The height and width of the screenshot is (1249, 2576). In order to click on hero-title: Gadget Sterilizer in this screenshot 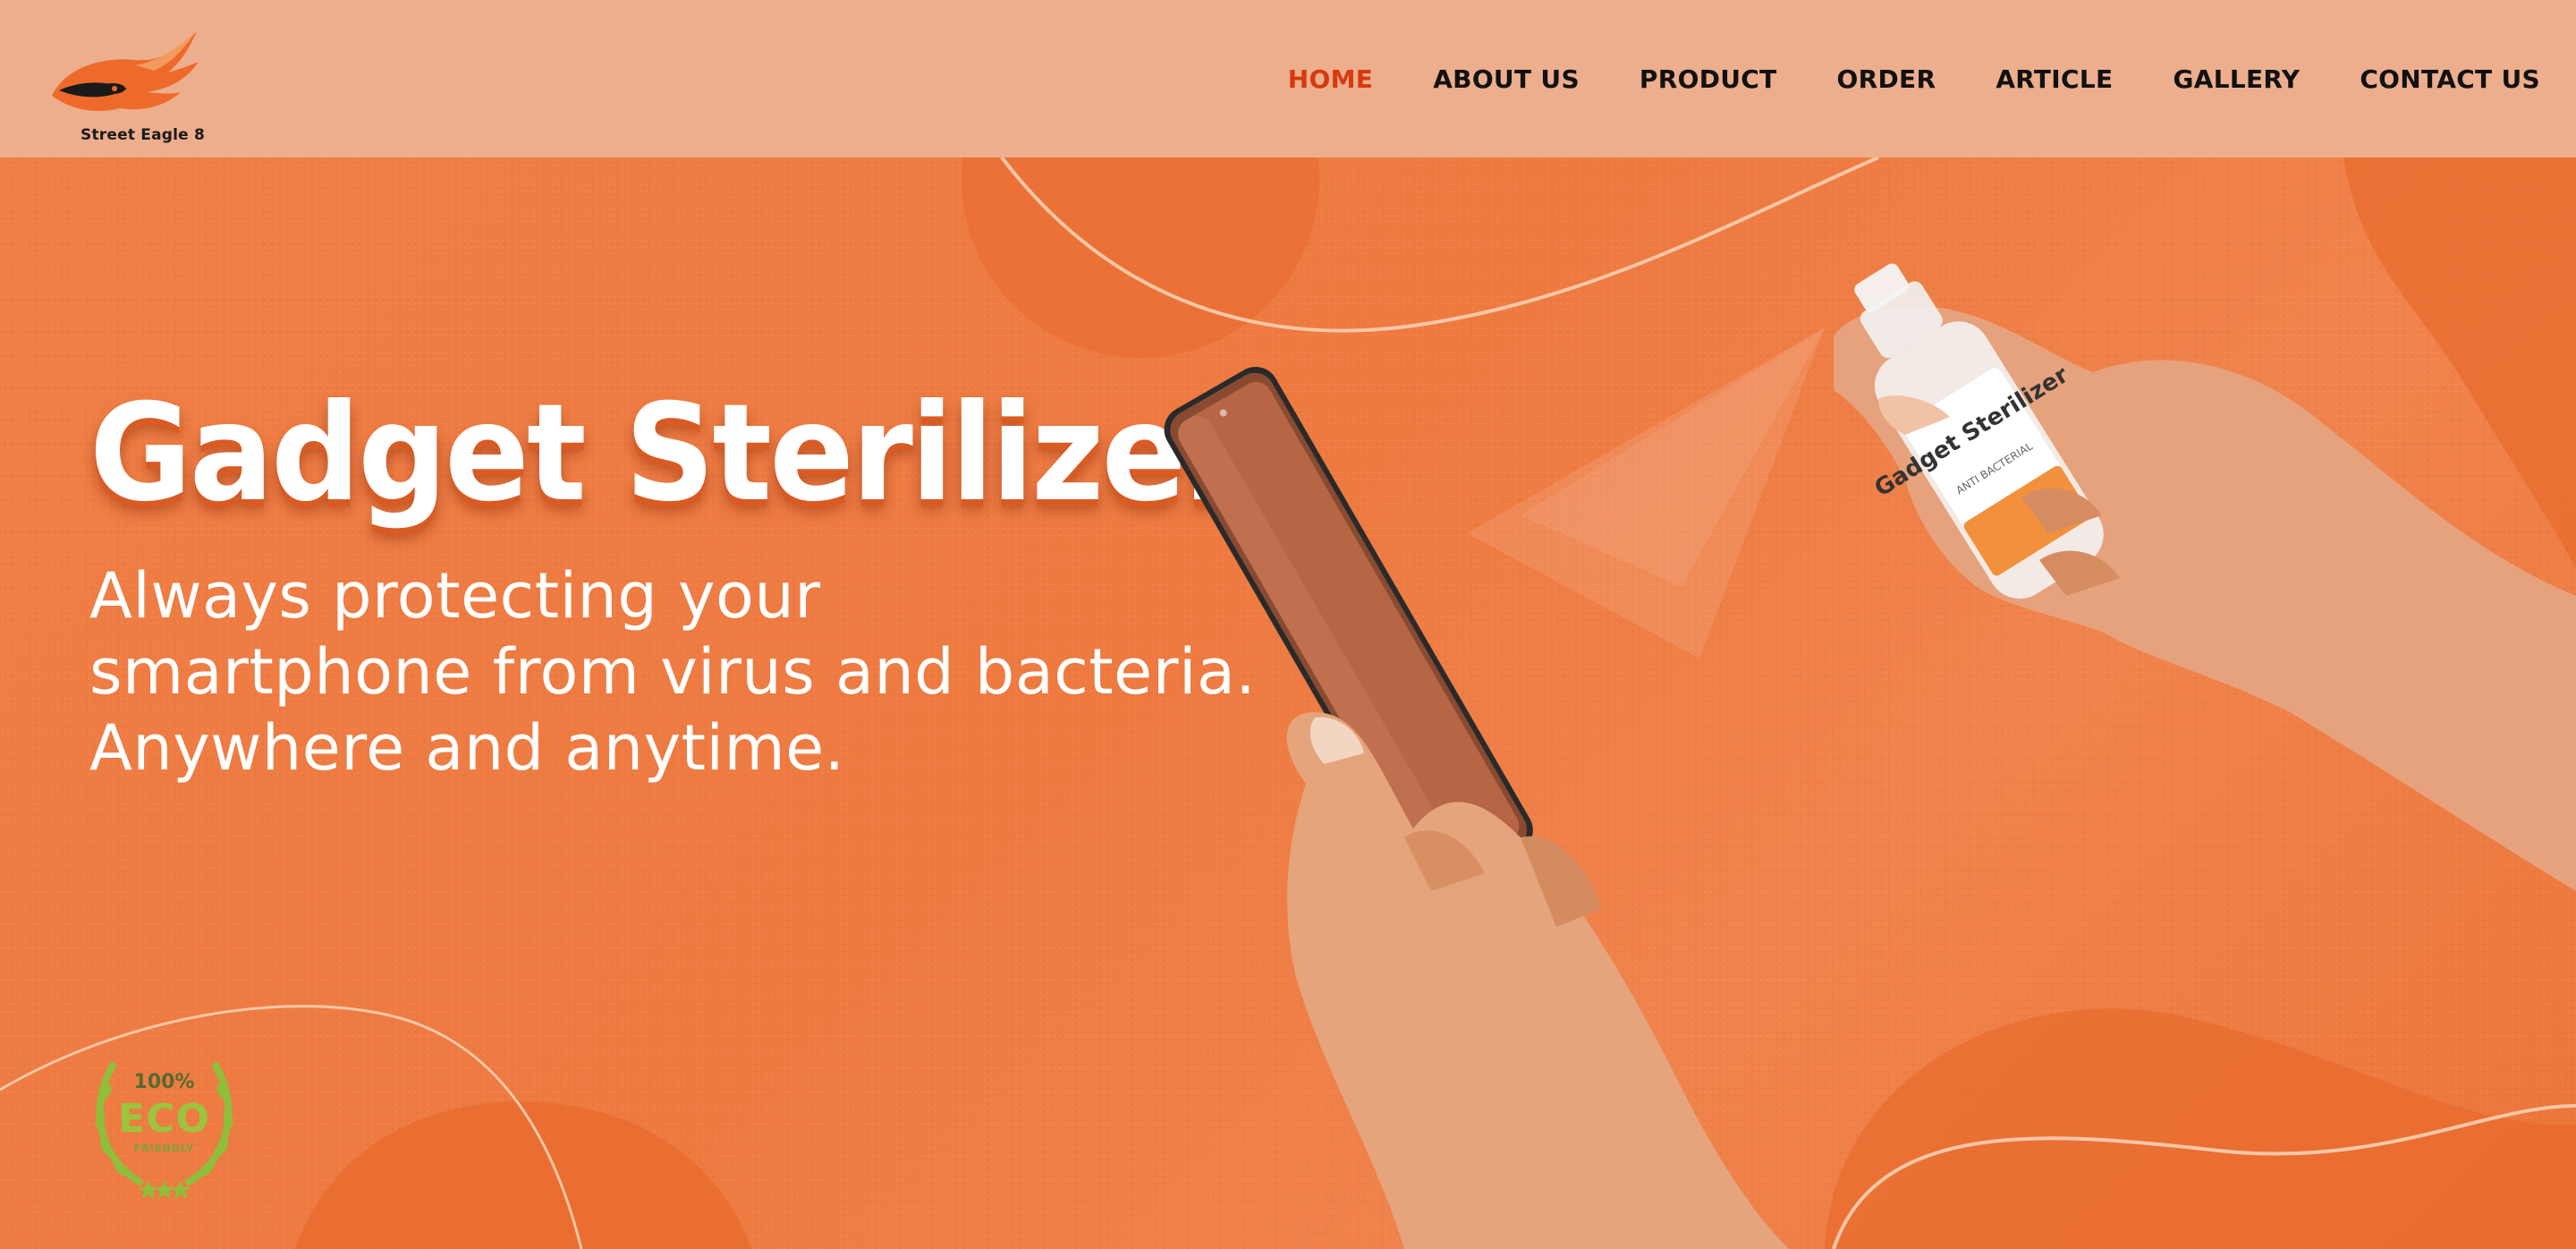, I will do `click(667, 453)`.